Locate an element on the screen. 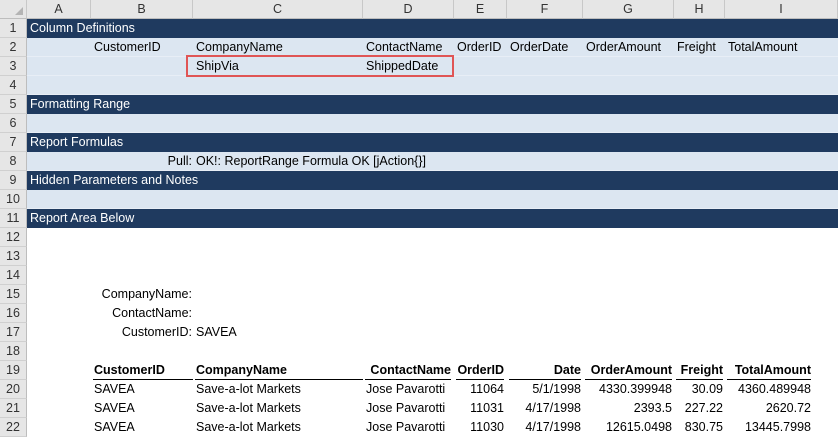 The height and width of the screenshot is (442, 838). table-cell: 11064 is located at coordinates (480, 389).